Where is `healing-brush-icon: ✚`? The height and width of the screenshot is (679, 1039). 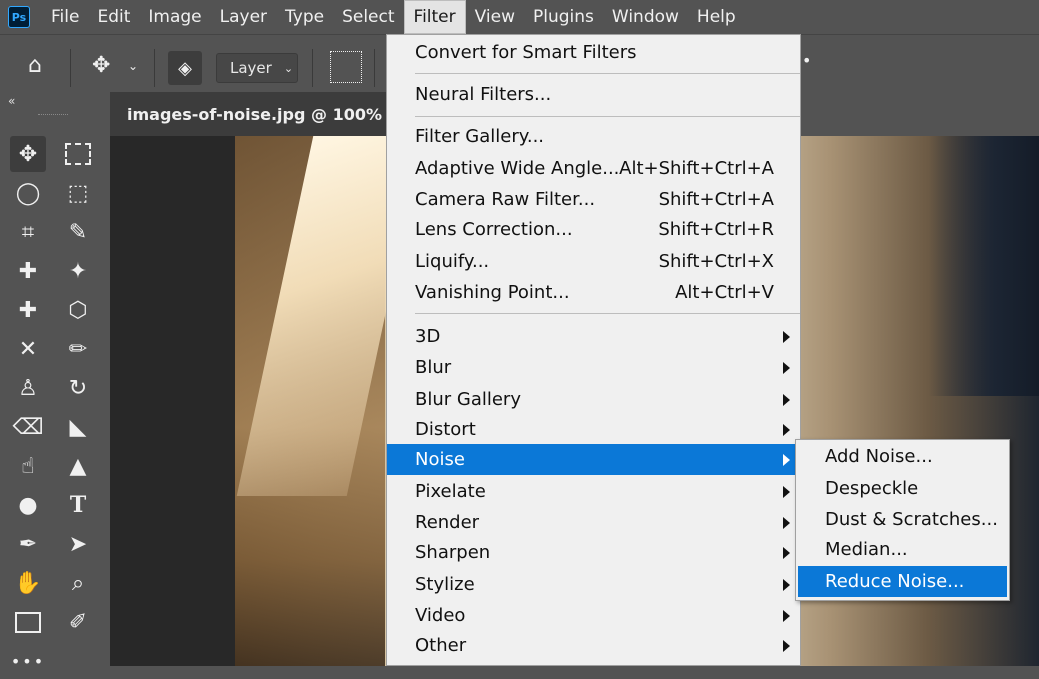
healing-brush-icon: ✚ is located at coordinates (28, 310).